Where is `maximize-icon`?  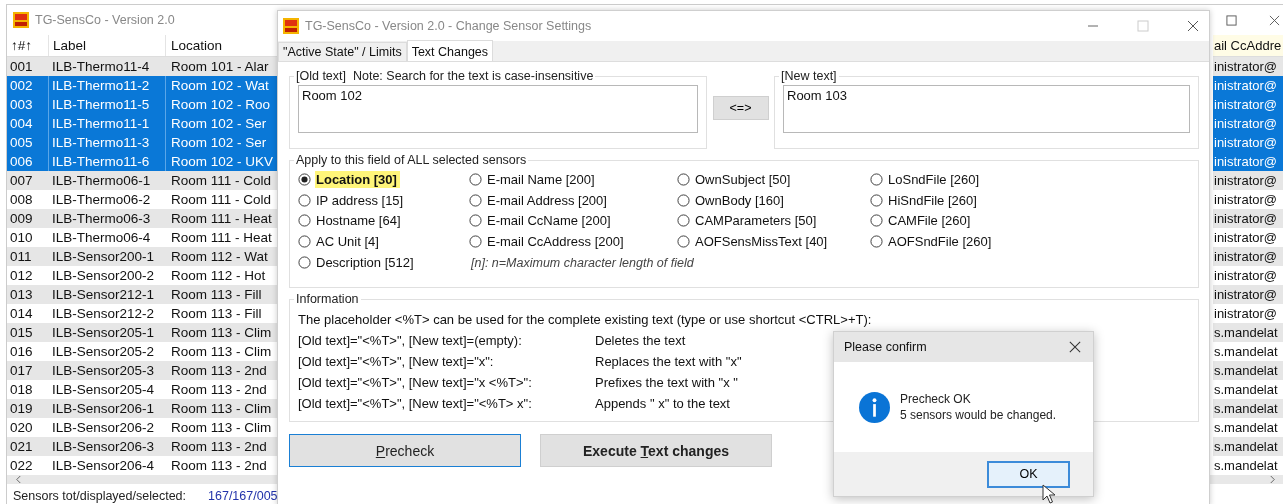
maximize-icon is located at coordinates (1231, 20).